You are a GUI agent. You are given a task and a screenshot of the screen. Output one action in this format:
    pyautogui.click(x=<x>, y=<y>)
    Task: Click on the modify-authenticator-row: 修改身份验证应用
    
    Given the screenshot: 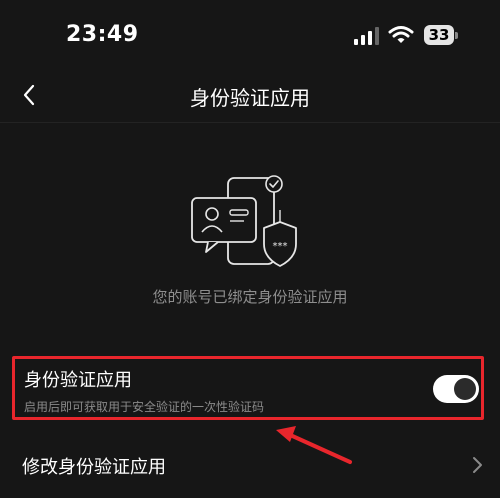 What is the action you would take?
    pyautogui.click(x=250, y=465)
    